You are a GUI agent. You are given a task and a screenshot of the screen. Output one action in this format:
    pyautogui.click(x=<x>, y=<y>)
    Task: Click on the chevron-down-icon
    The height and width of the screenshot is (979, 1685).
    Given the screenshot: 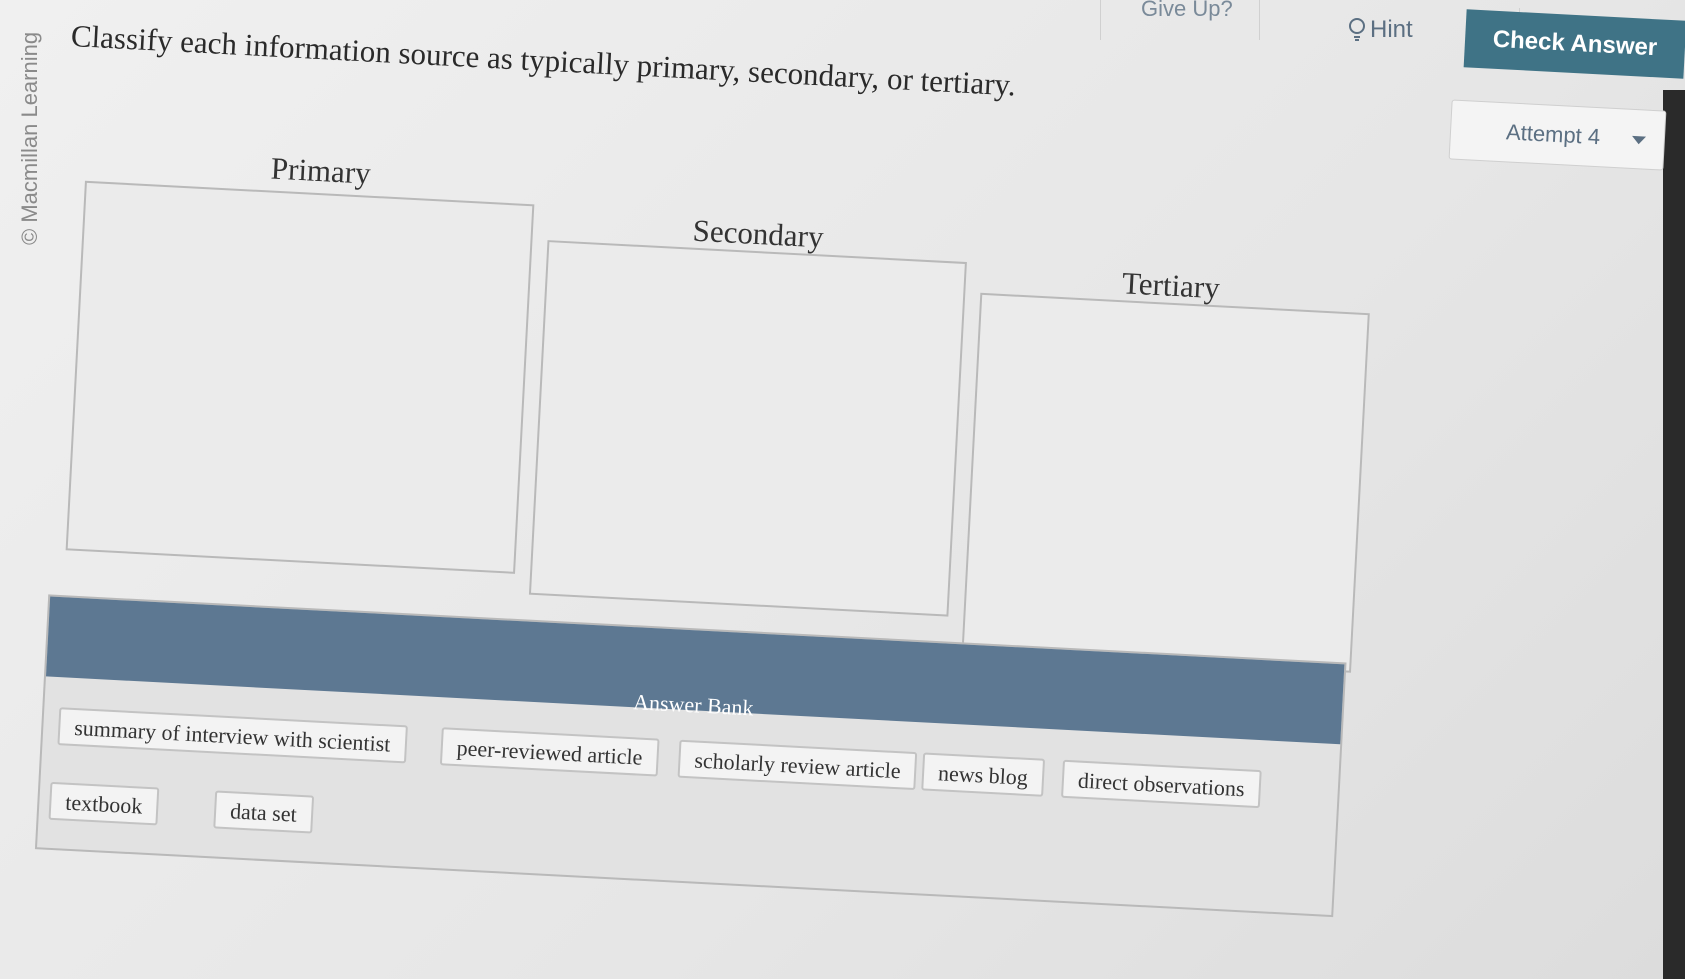 What is the action you would take?
    pyautogui.click(x=1639, y=140)
    